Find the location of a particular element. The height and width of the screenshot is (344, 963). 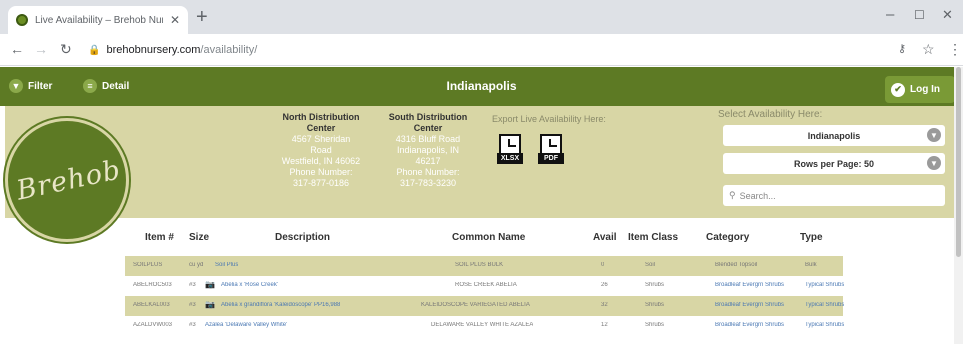

rows-per-page-value: Rows per Page: 50 is located at coordinates (834, 163).